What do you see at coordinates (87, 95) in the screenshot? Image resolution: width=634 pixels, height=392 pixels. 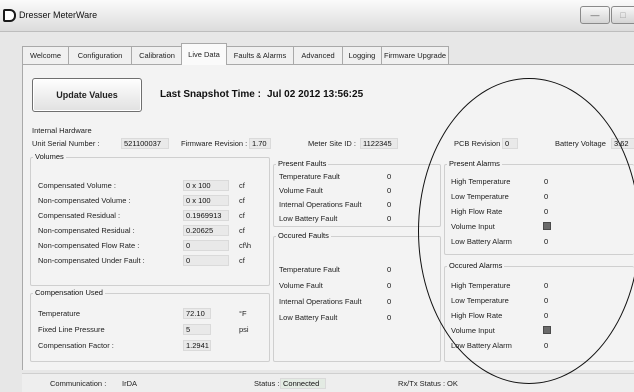 I see `update-values-button: Update Values` at bounding box center [87, 95].